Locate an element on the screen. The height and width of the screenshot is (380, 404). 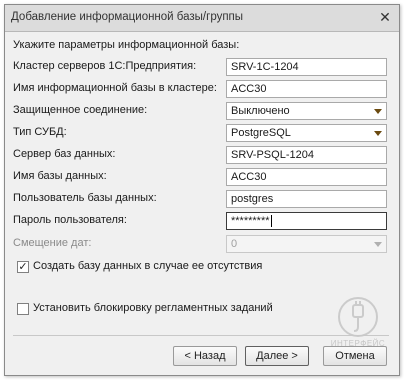
password-value: ********* is located at coordinates (250, 221).